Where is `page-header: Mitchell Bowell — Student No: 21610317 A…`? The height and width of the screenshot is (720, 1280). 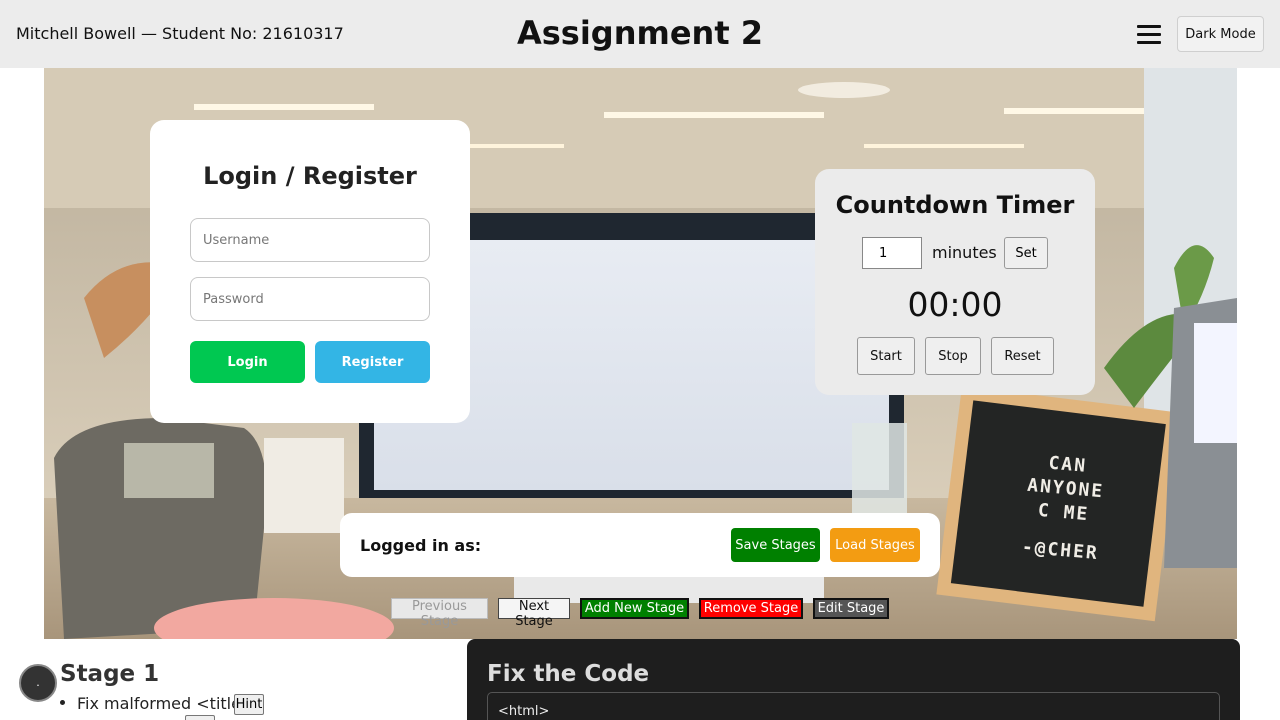
page-header: Mitchell Bowell — Student No: 21610317 A… is located at coordinates (640, 34).